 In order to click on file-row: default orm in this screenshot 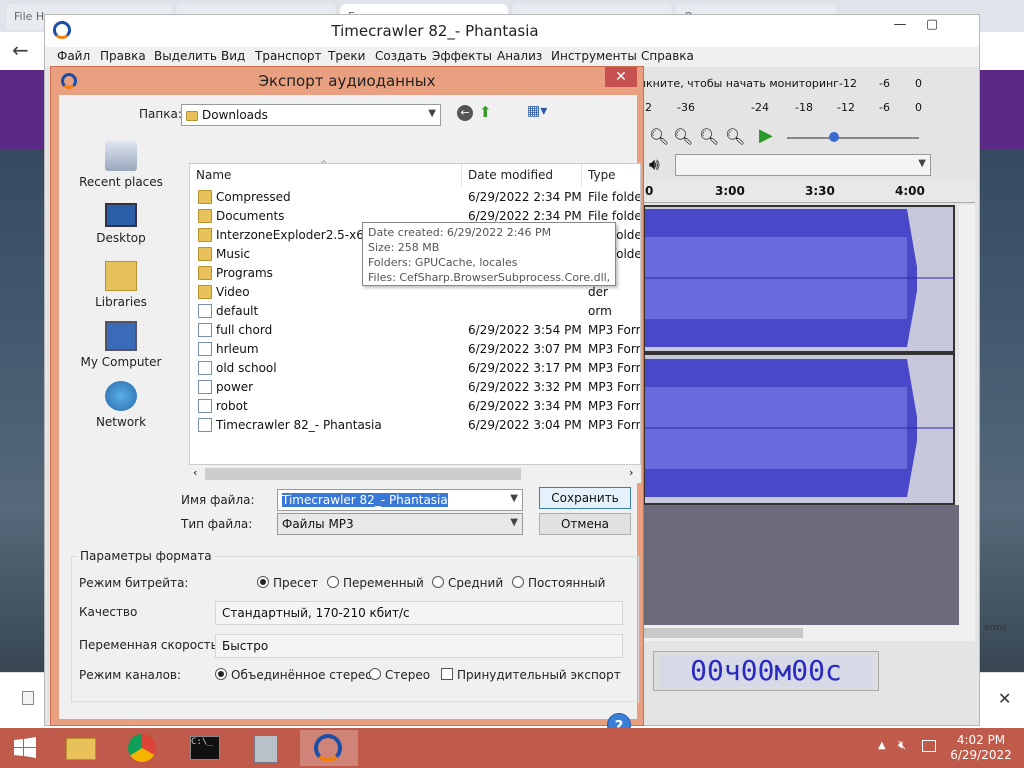, I will do `click(415, 311)`.